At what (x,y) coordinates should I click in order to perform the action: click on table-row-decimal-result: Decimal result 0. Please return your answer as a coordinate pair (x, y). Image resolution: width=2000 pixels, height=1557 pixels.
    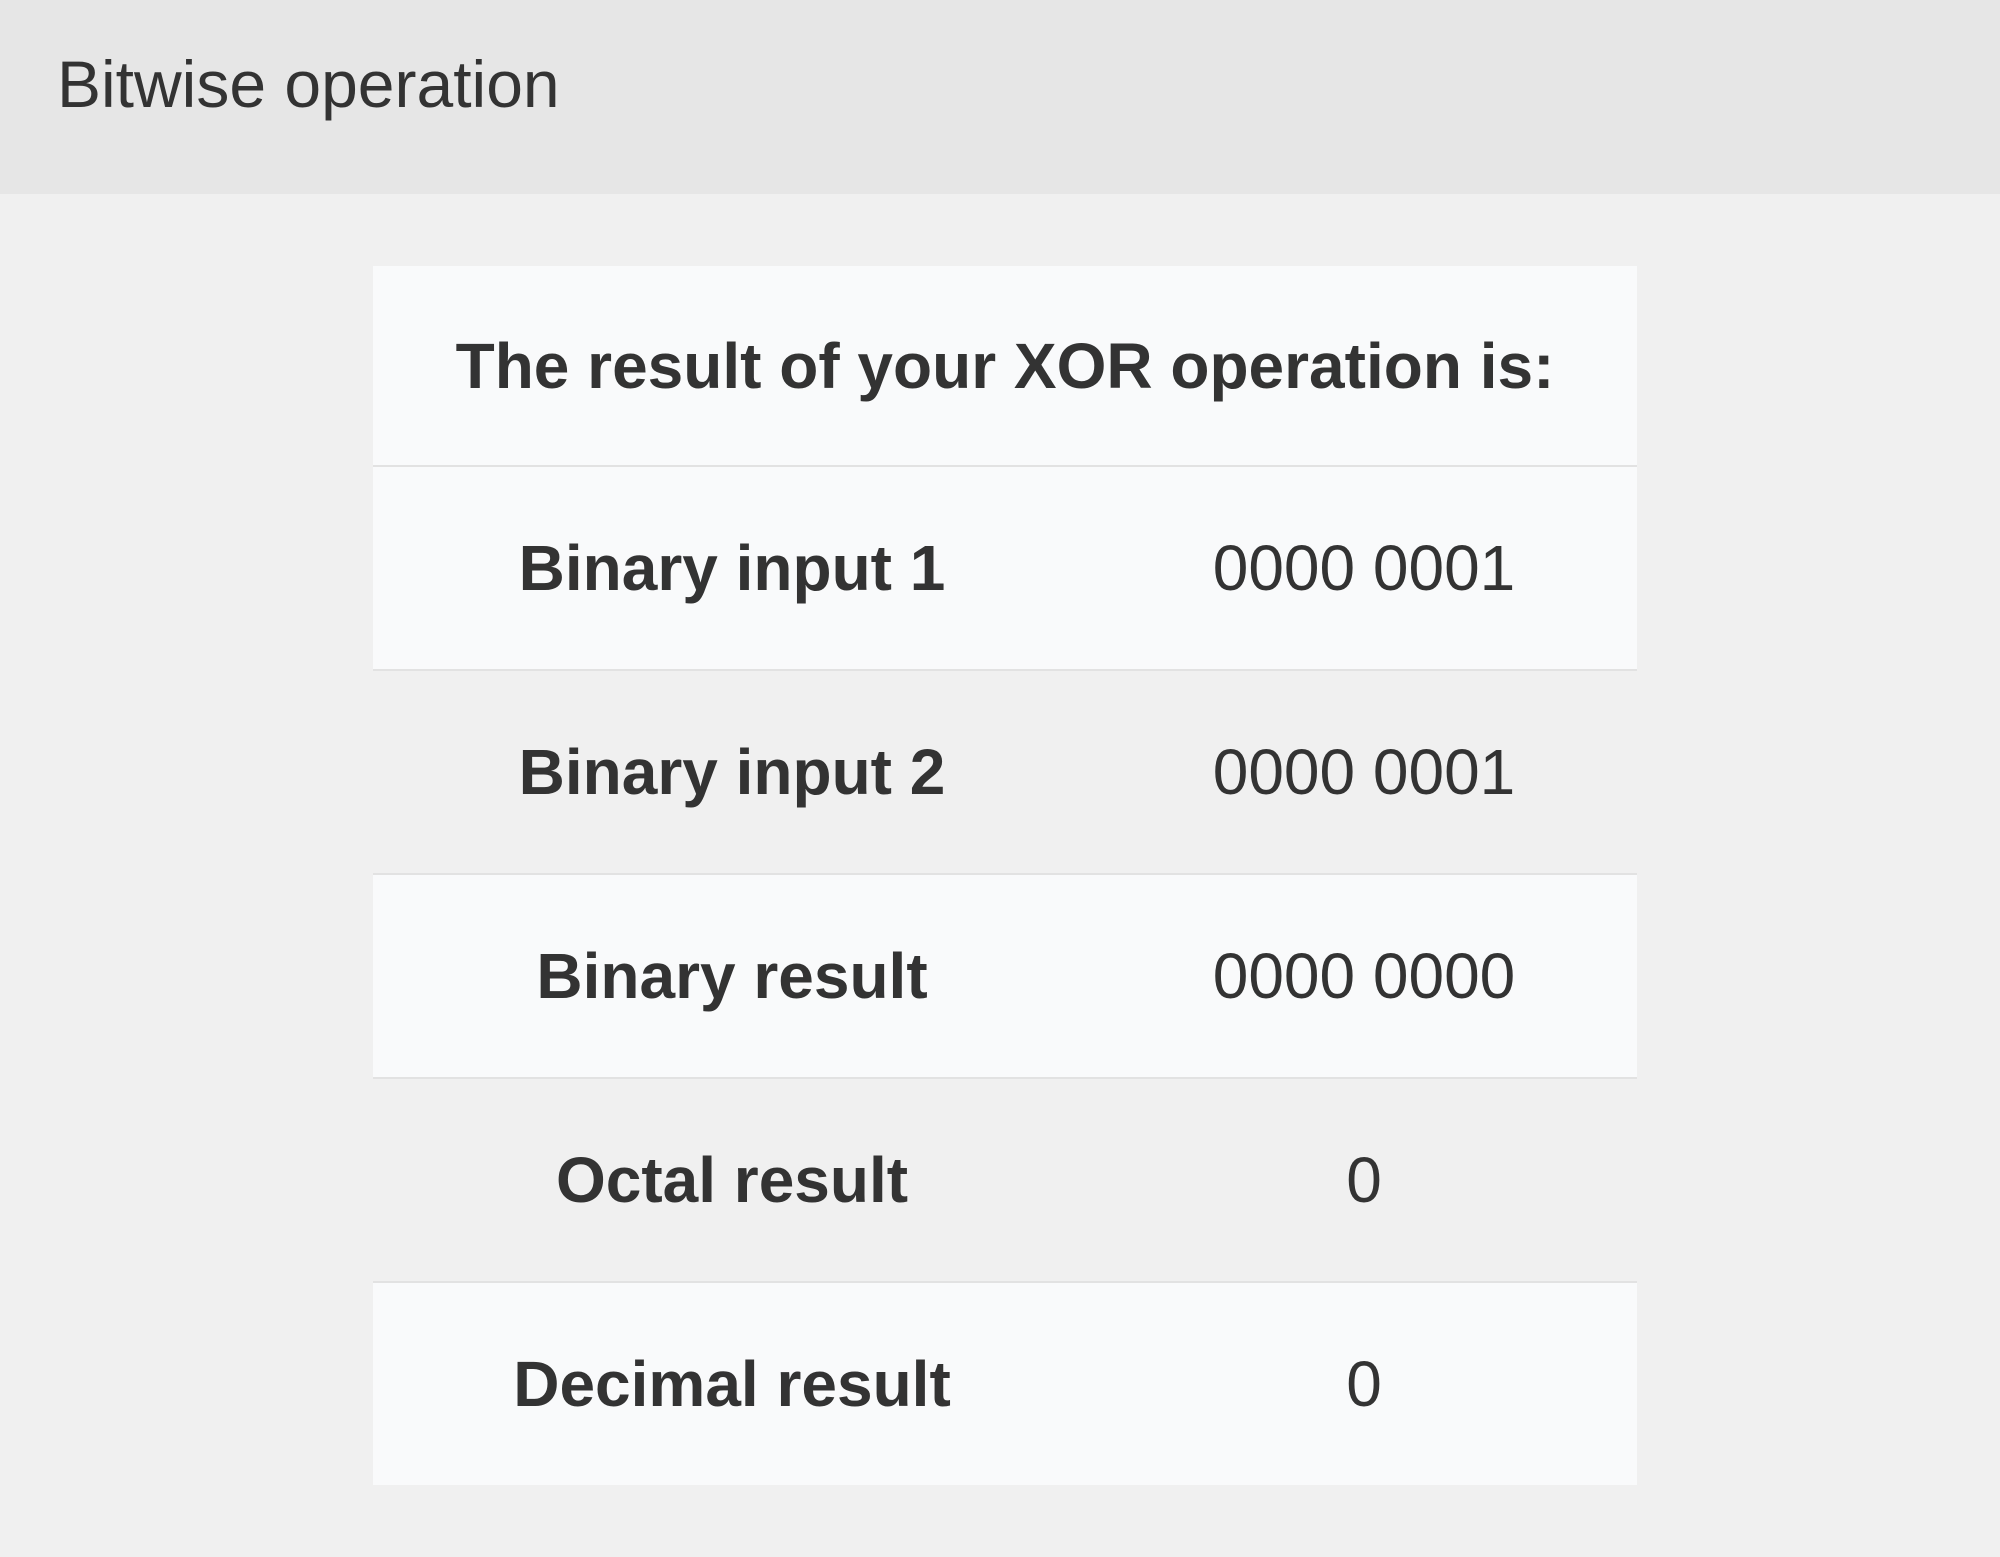
    Looking at the image, I should click on (1005, 1384).